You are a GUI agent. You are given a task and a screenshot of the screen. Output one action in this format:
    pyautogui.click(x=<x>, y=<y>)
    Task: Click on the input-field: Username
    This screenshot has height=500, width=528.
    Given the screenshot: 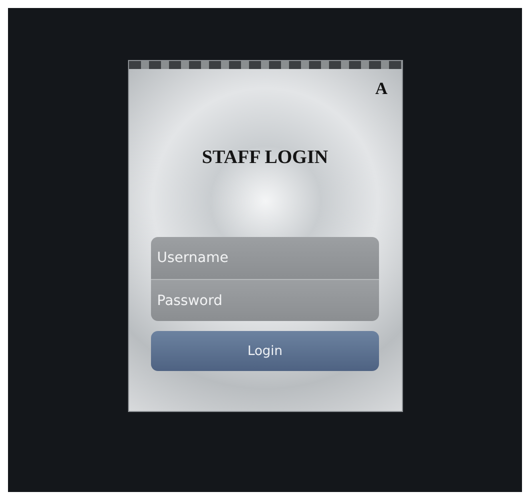 What is the action you would take?
    pyautogui.click(x=265, y=258)
    